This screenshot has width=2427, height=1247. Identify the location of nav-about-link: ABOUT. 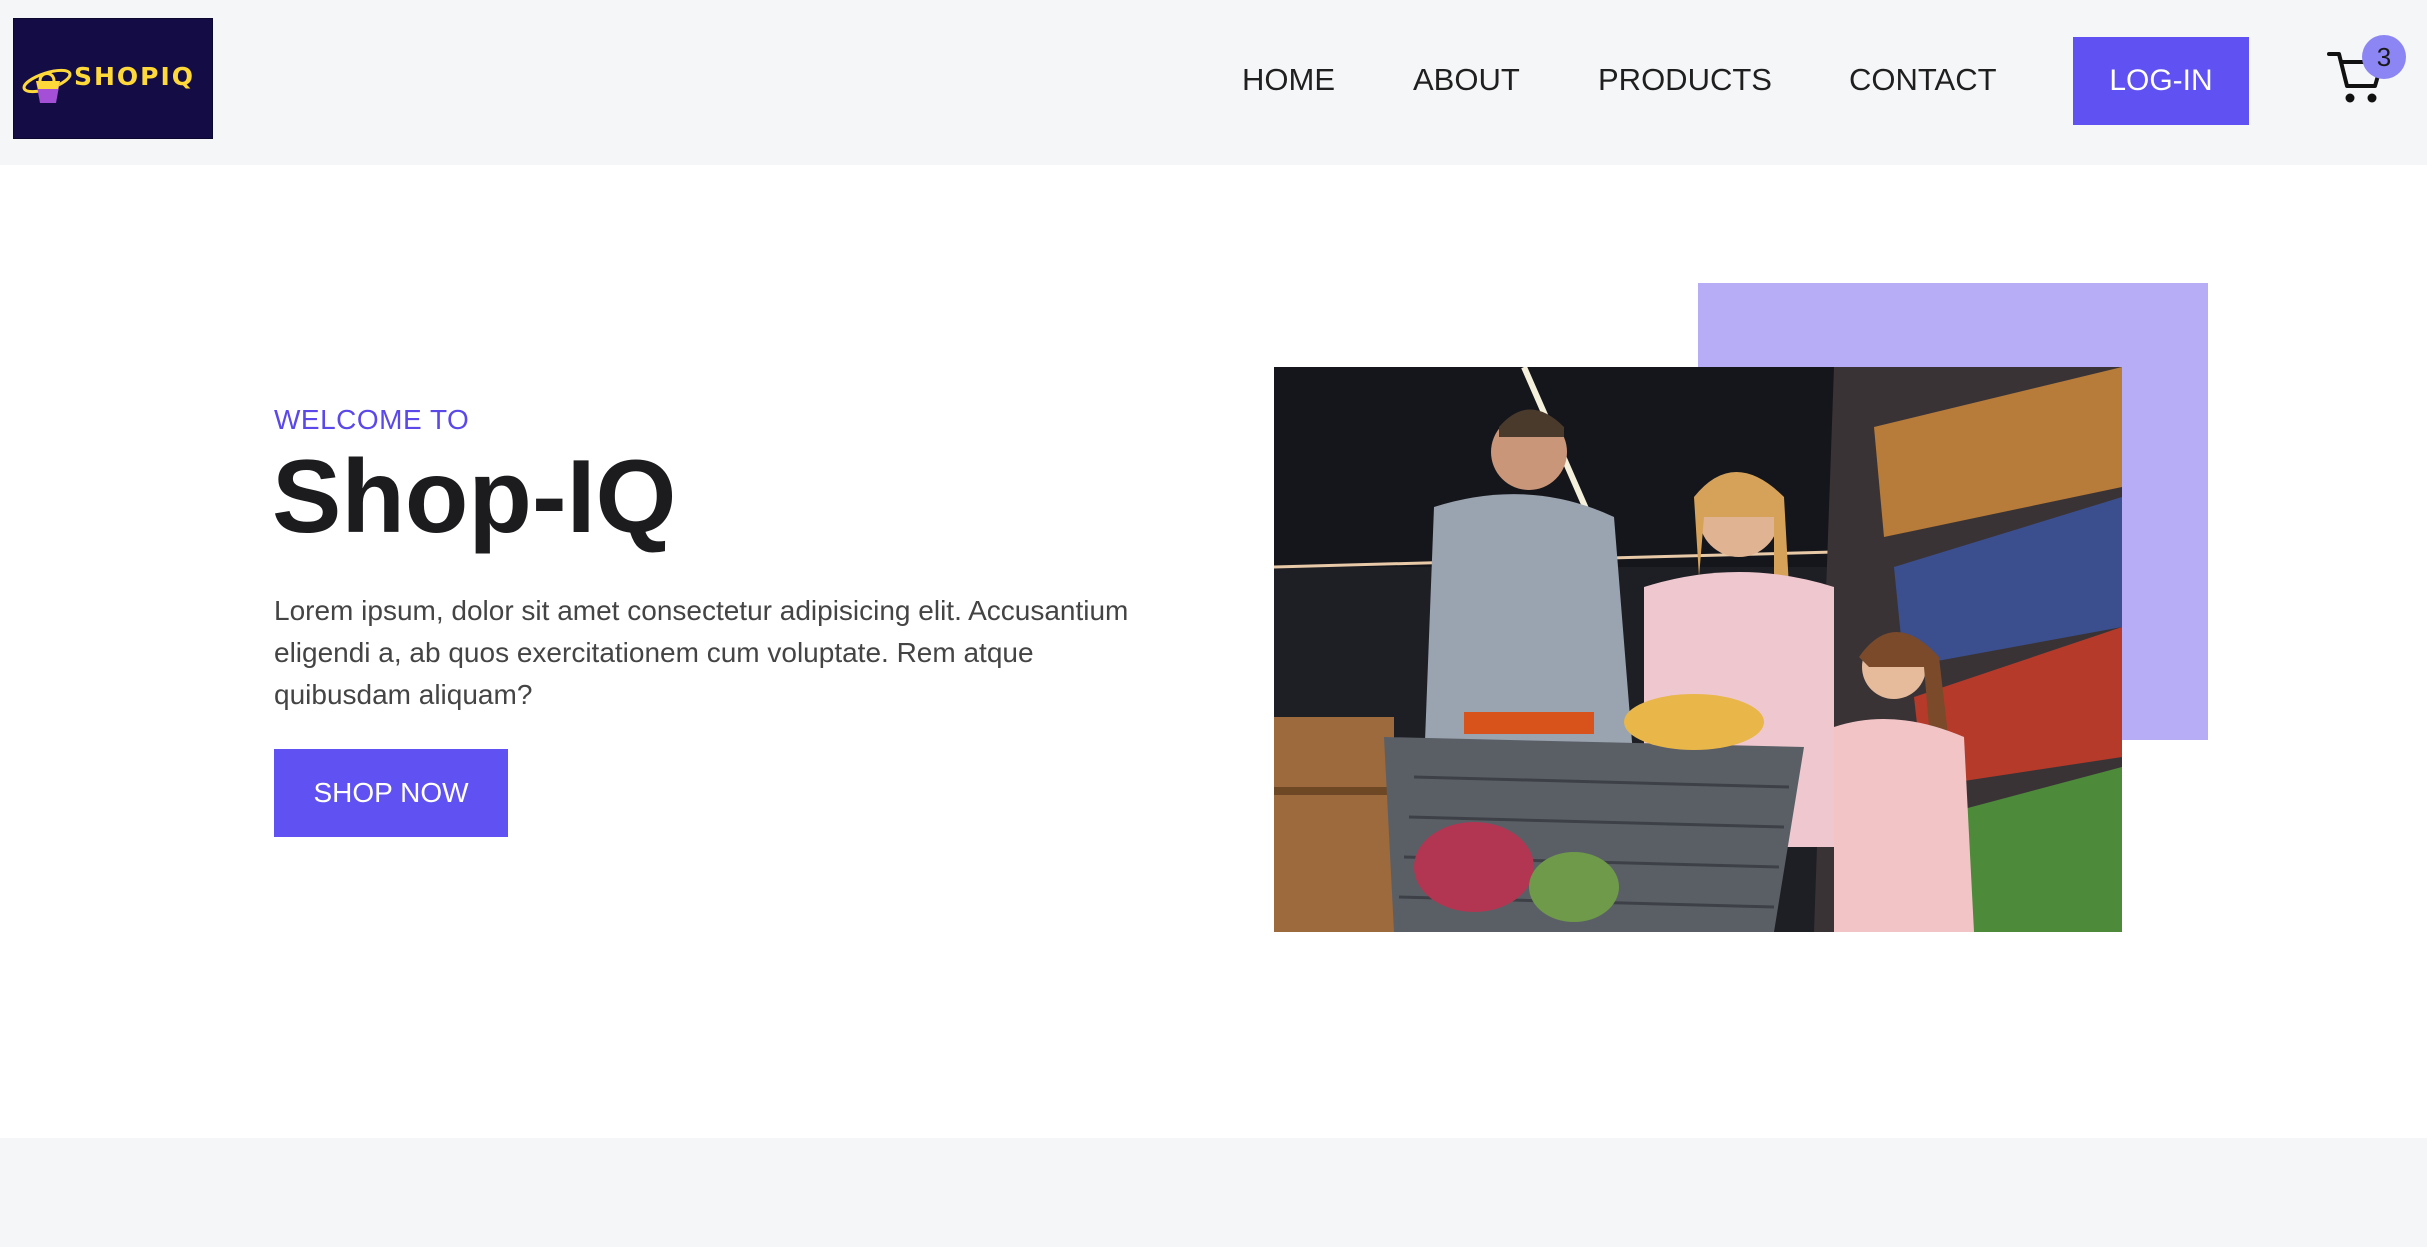
(1466, 80).